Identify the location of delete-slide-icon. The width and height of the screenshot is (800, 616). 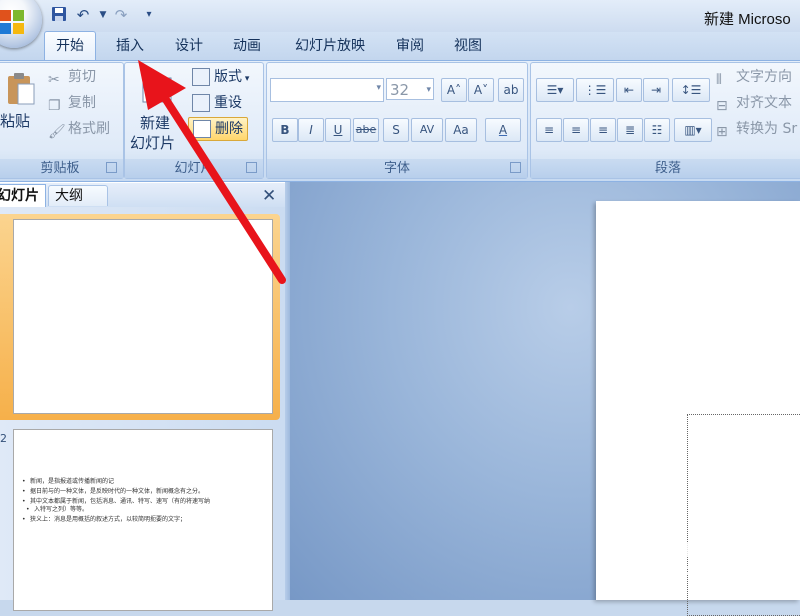
(202, 129).